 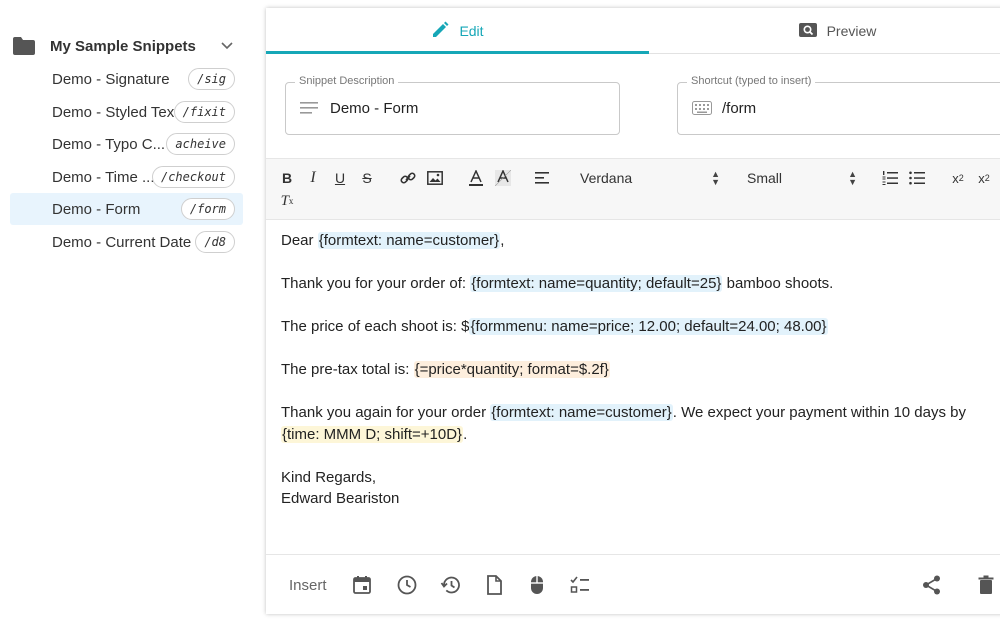 What do you see at coordinates (207, 209) in the screenshot?
I see `snippet-shortcut-badge: /form` at bounding box center [207, 209].